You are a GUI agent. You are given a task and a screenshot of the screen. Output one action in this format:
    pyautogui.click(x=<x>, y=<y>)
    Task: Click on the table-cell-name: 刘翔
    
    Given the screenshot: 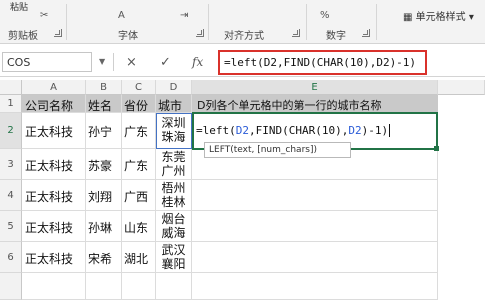 What is the action you would take?
    pyautogui.click(x=104, y=195)
    